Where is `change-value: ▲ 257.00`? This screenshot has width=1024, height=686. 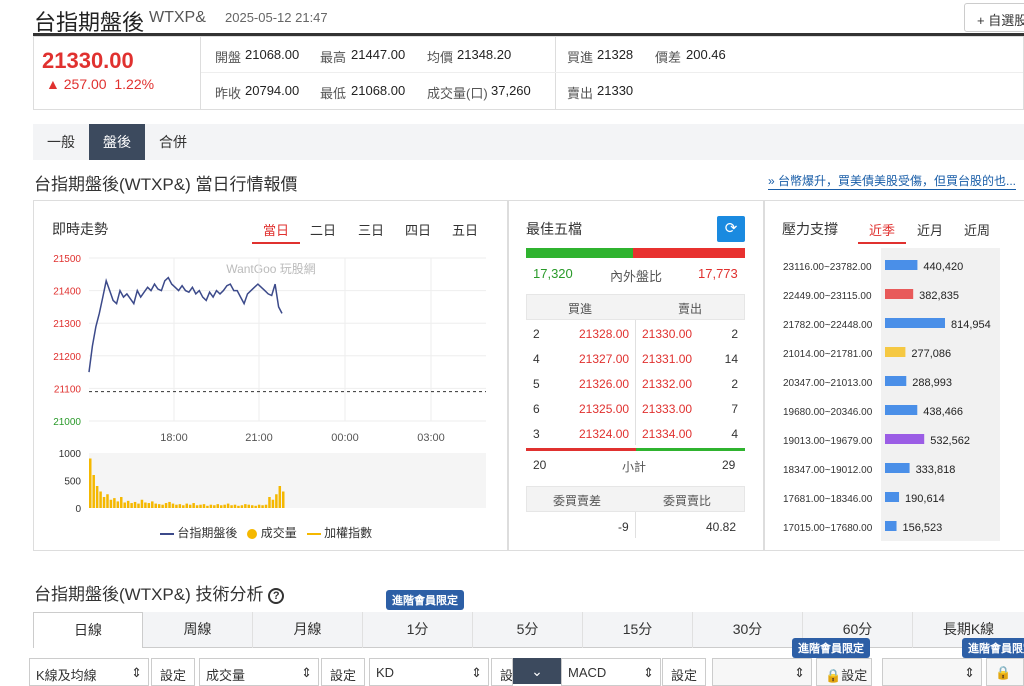 change-value: ▲ 257.00 is located at coordinates (76, 84).